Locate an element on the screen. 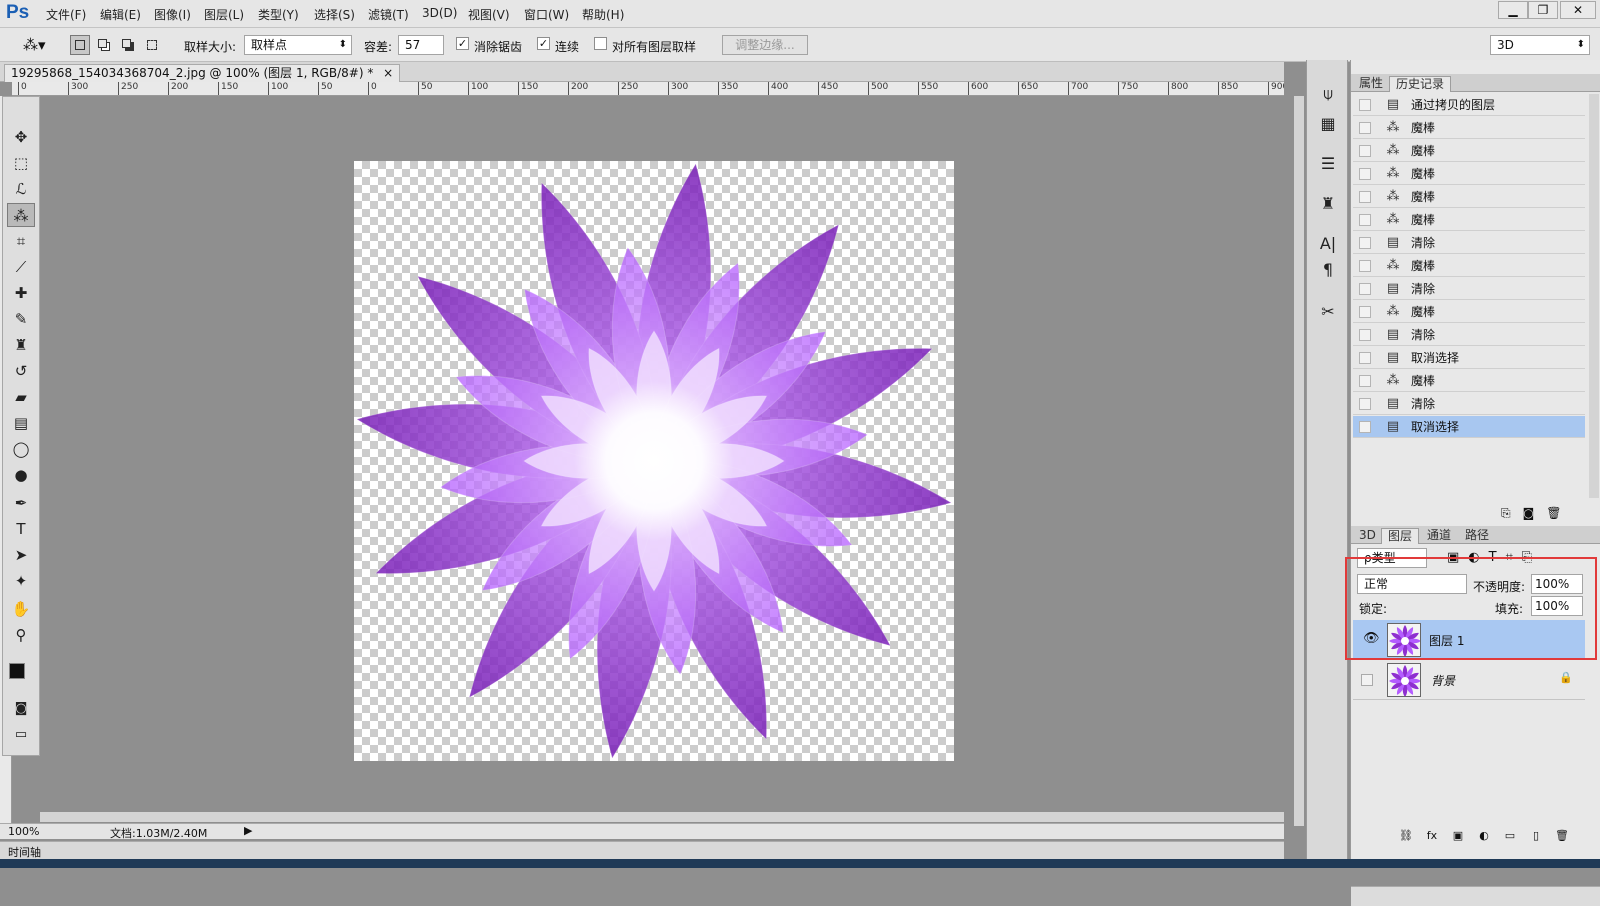 The height and width of the screenshot is (906, 1600). brush-tool-icon: ✎ is located at coordinates (21, 319).